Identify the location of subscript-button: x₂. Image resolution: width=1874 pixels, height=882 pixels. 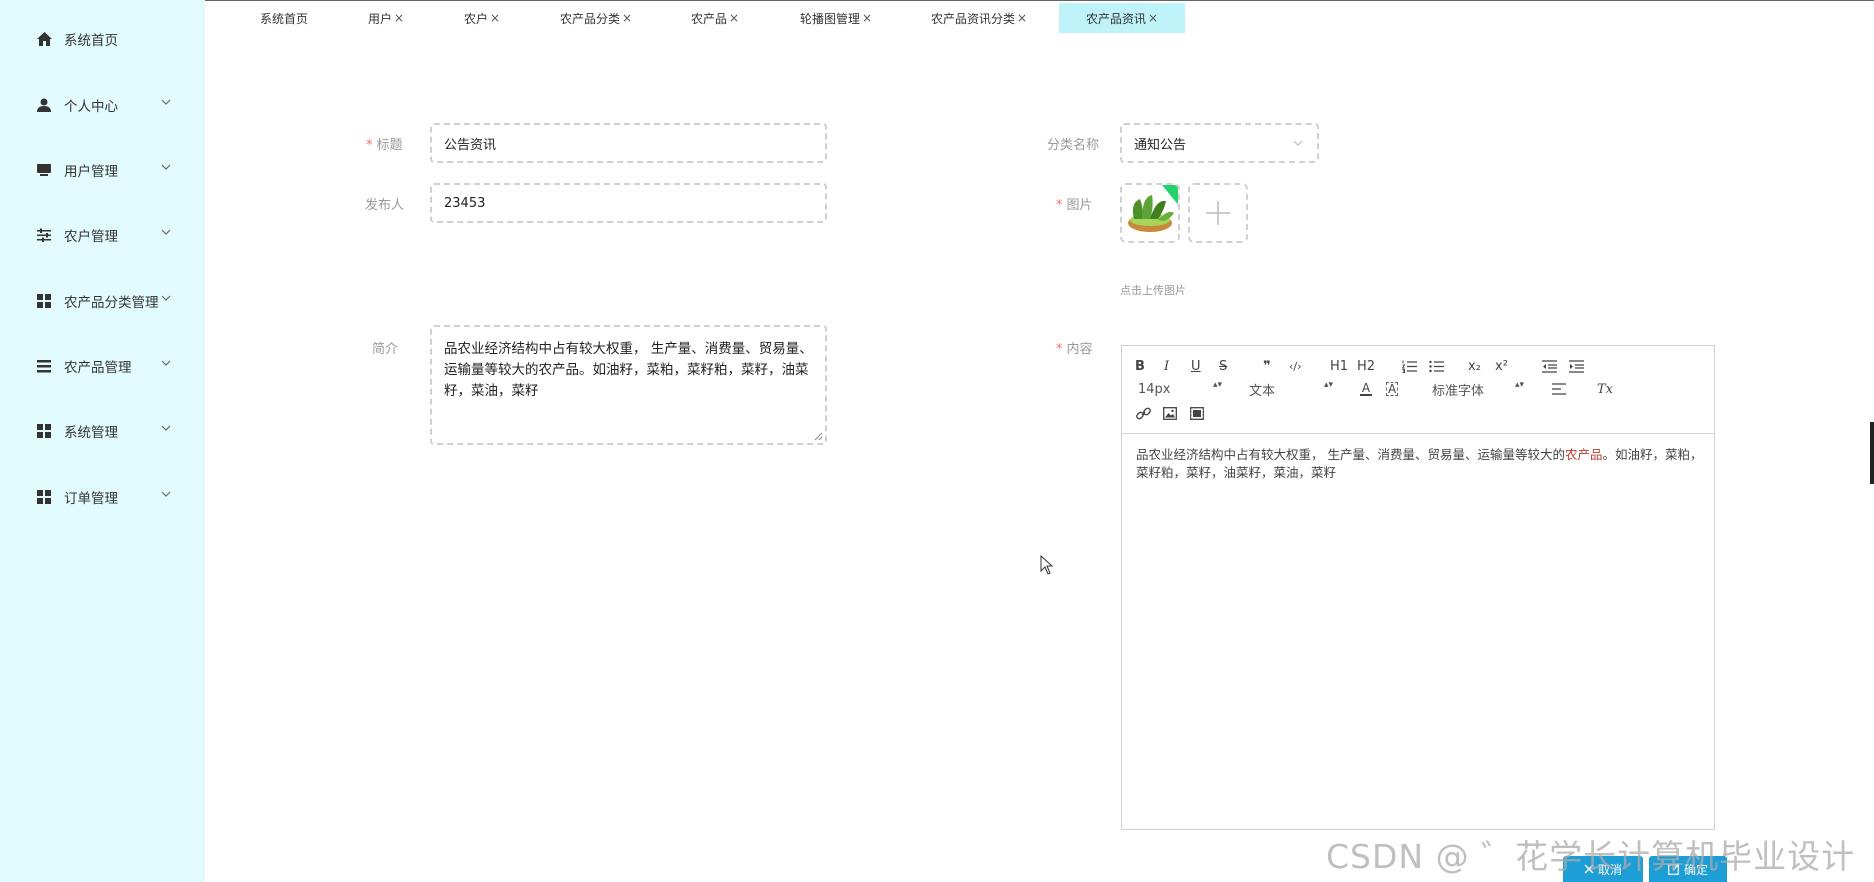
(1474, 366).